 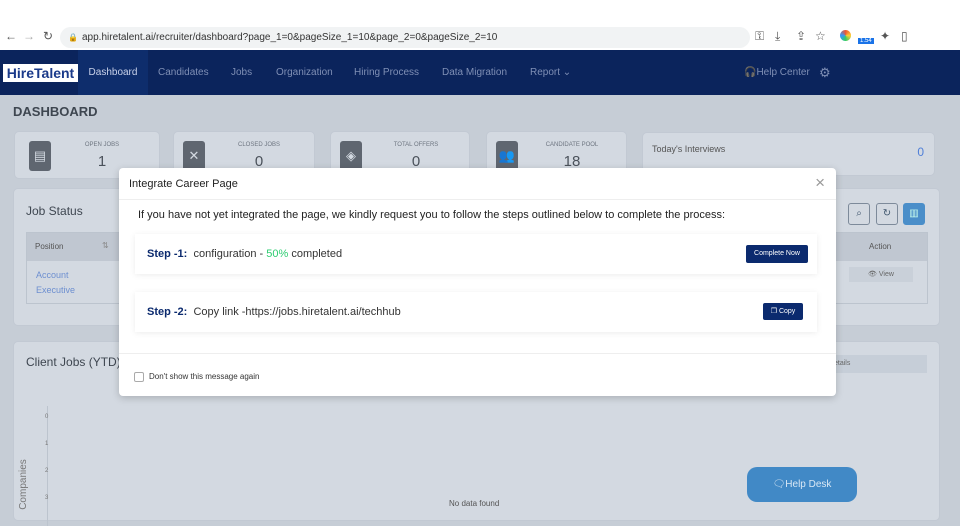 What do you see at coordinates (474, 72) in the screenshot?
I see `nav-data-migration: Data Migration` at bounding box center [474, 72].